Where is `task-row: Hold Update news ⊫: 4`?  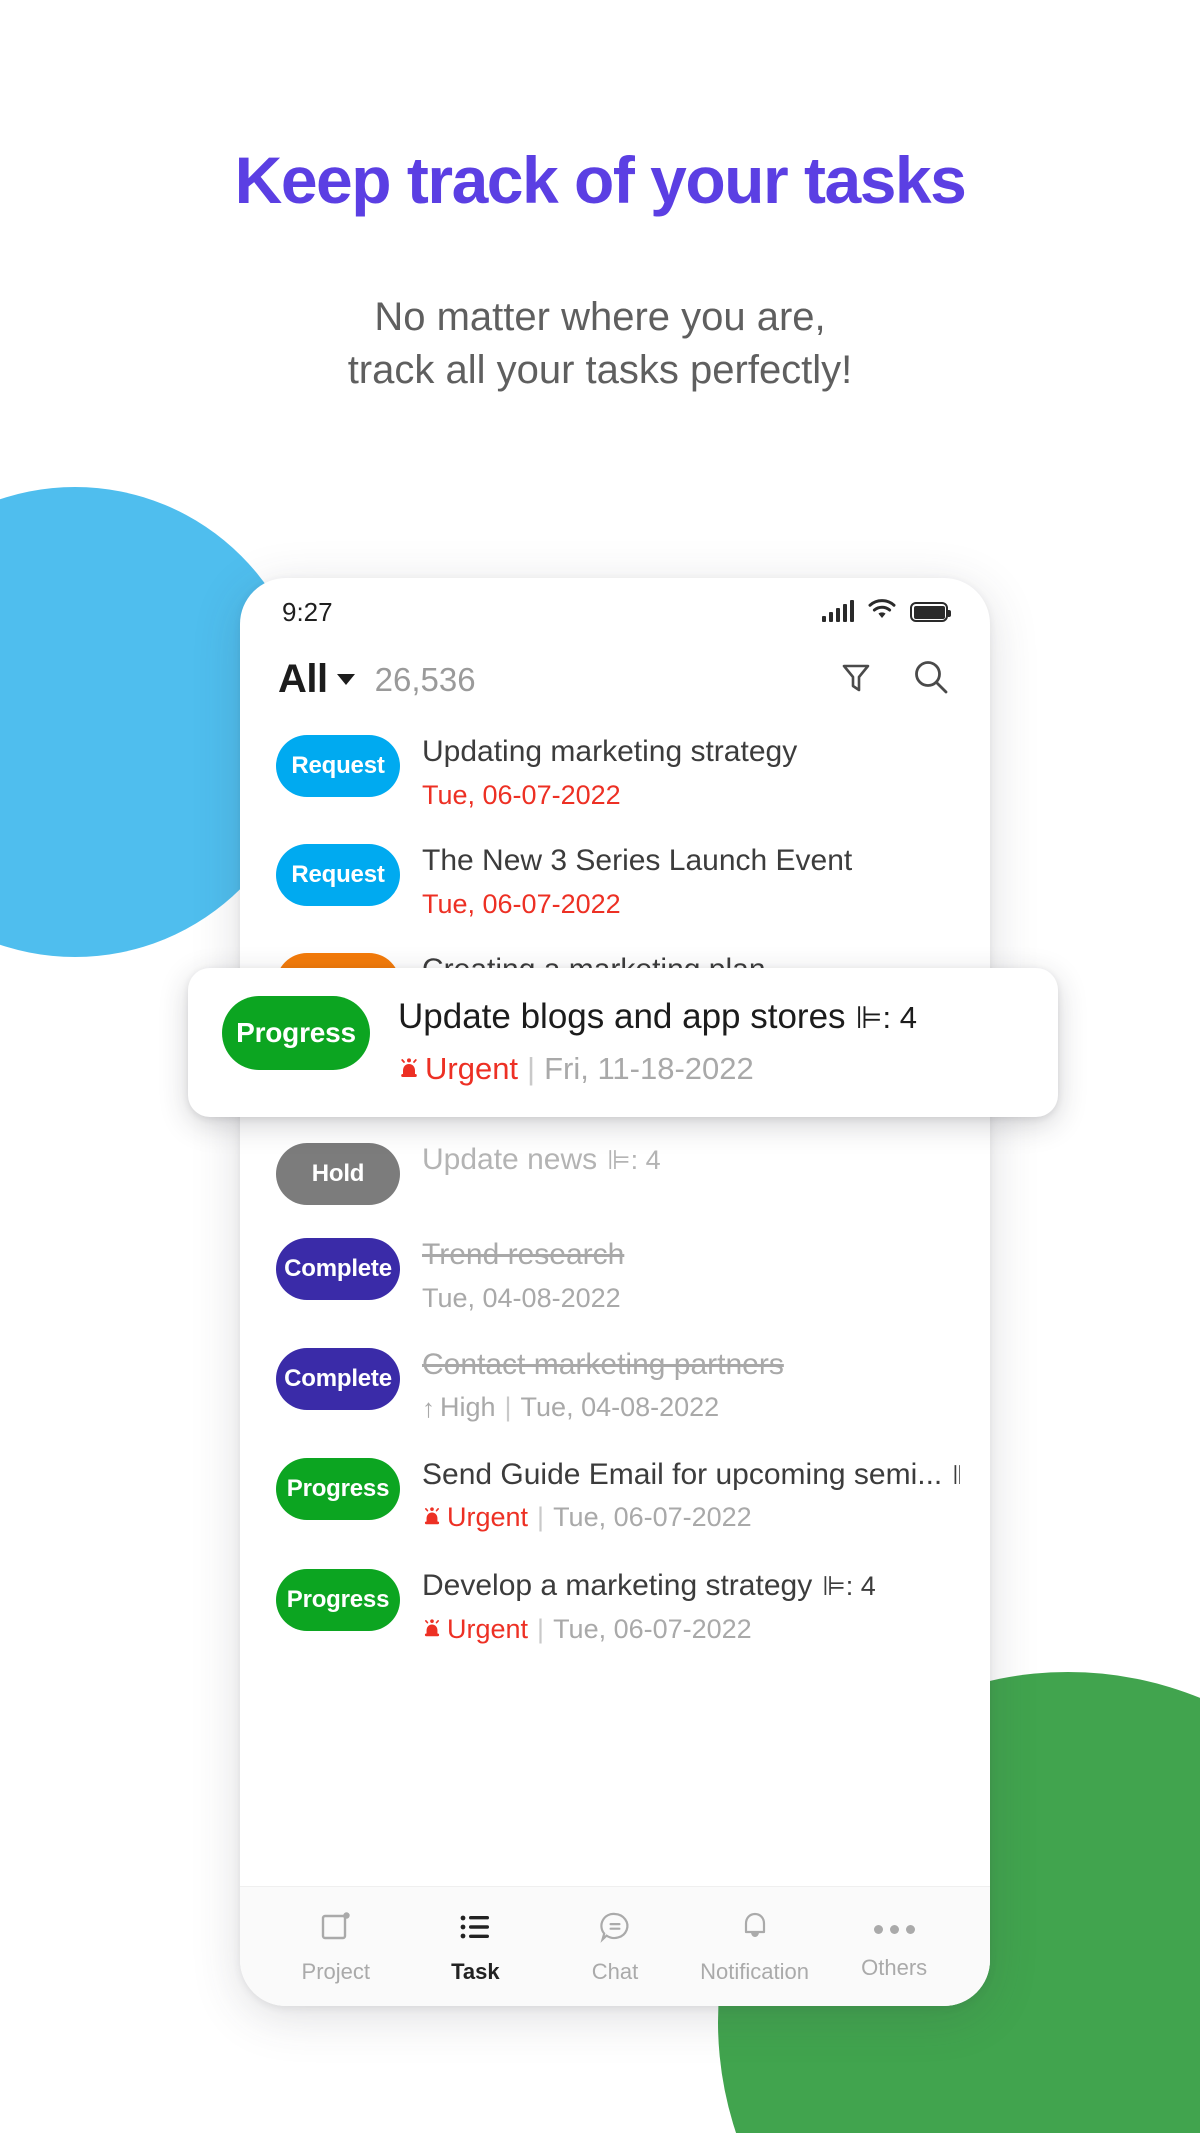
task-row: Hold Update news ⊫: 4 is located at coordinates (615, 1172).